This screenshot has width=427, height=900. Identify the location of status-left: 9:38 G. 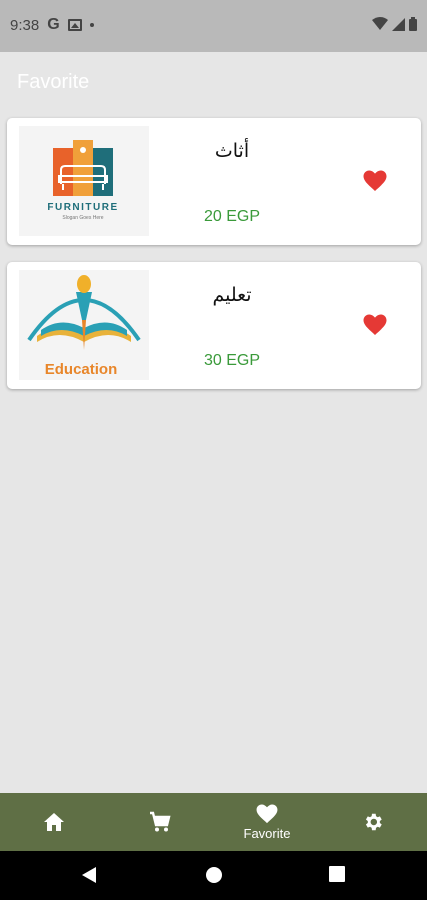
(52, 25).